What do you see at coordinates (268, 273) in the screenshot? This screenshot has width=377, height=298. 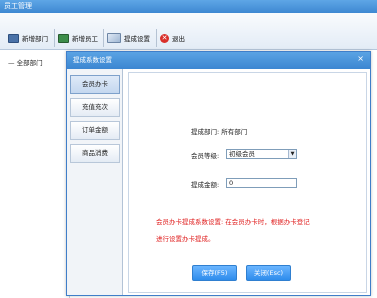 I see `close-button: 关闭(Esc)` at bounding box center [268, 273].